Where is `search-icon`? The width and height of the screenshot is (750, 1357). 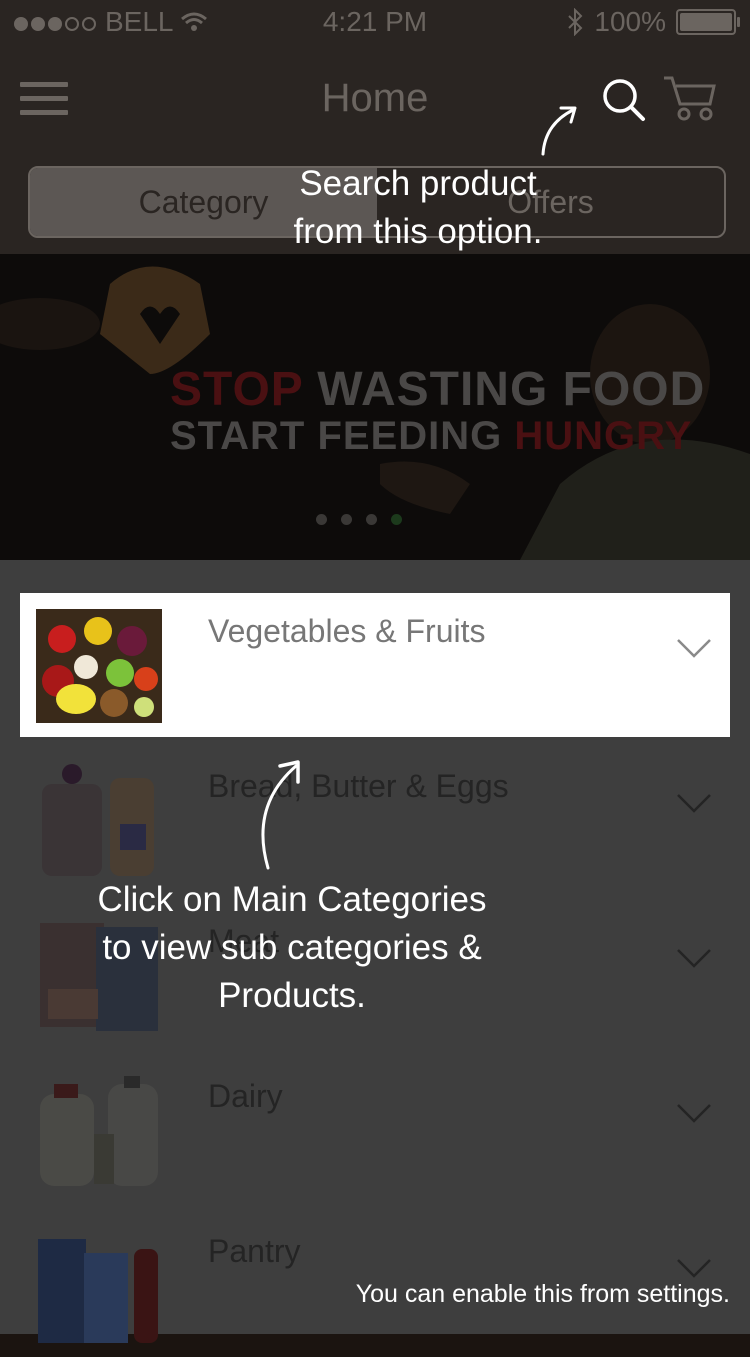 search-icon is located at coordinates (624, 100).